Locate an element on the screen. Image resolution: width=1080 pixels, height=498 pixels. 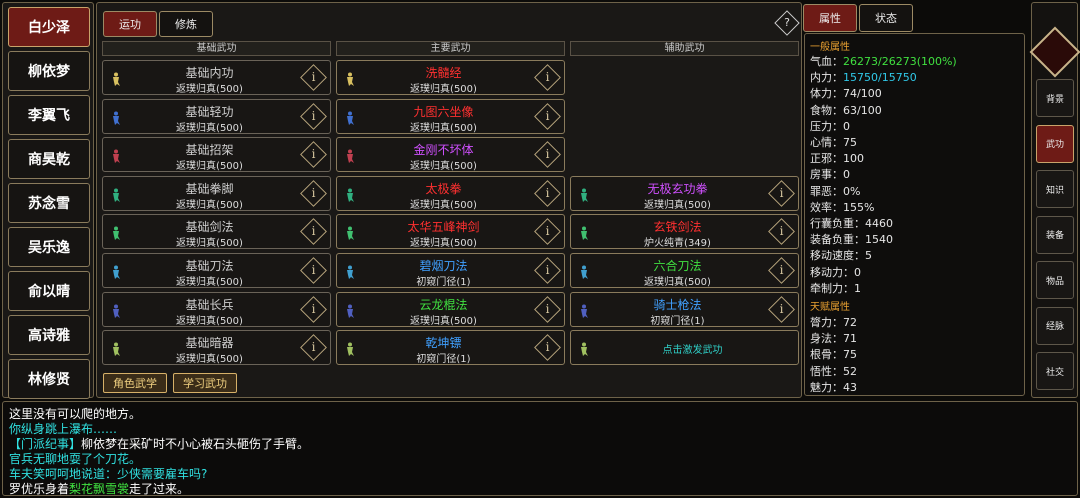
character-martial-button: 角色武学 is located at coordinates (135, 383).